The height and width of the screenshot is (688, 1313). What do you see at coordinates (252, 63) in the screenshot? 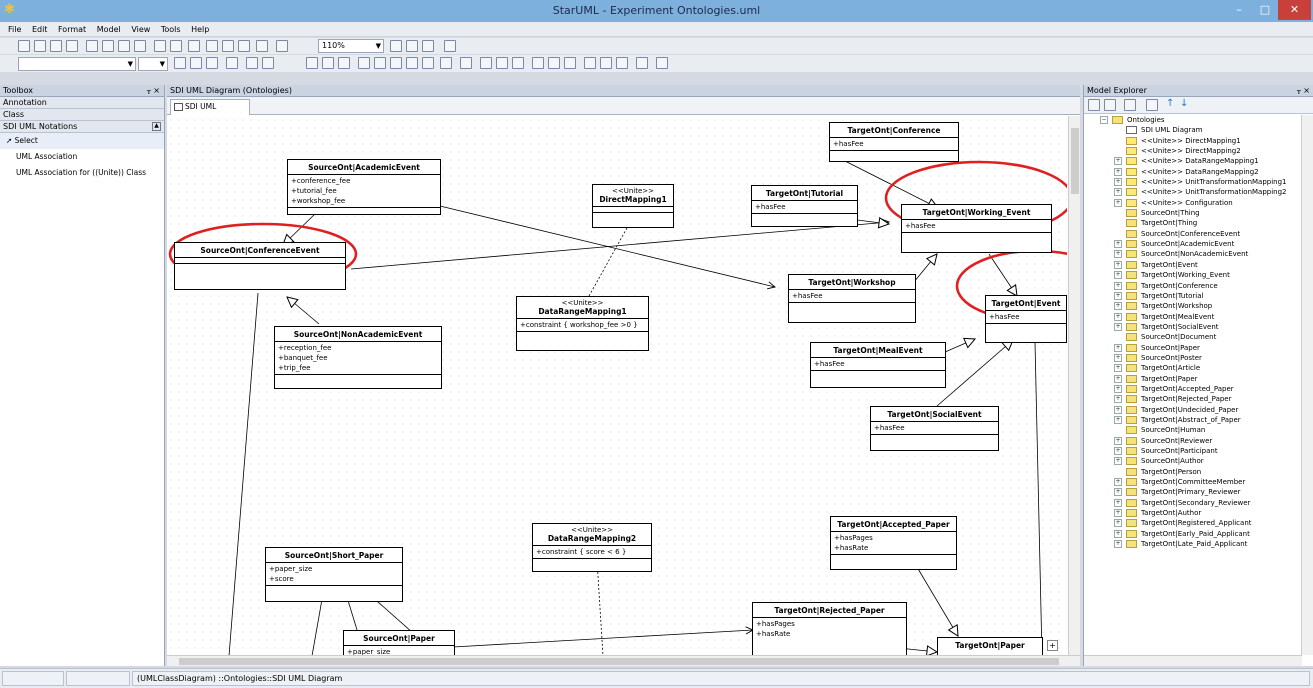
I see `auto-resize-icon` at bounding box center [252, 63].